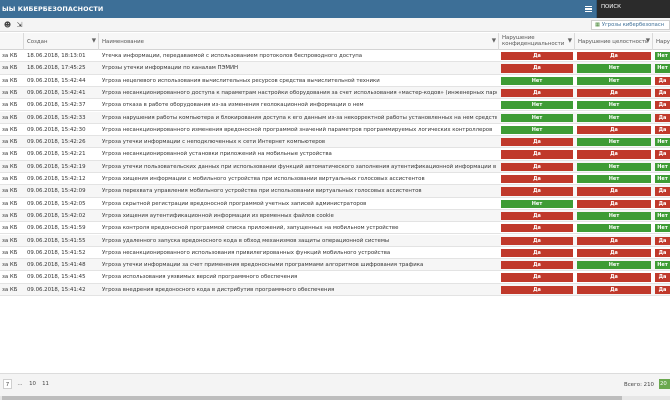  I want to click on search-input, so click(645, 7).